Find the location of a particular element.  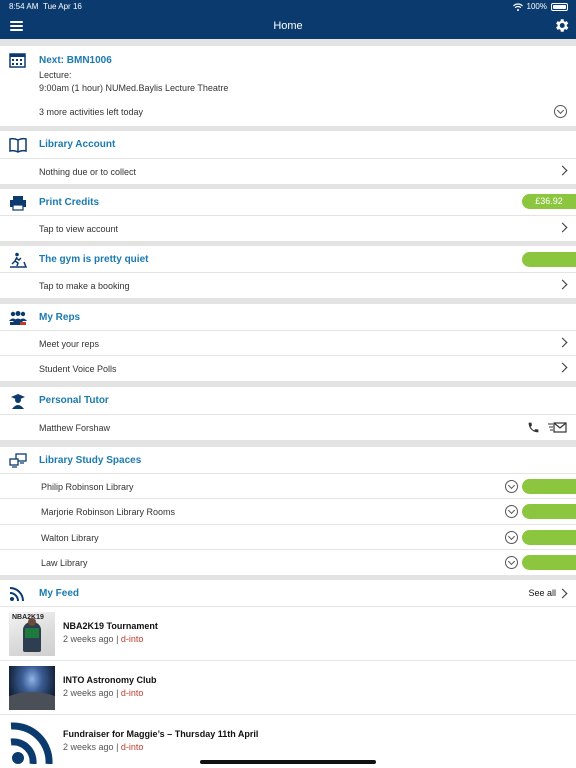

print-credits-card: Print Credits £36.92 Tap to view account is located at coordinates (288, 215).